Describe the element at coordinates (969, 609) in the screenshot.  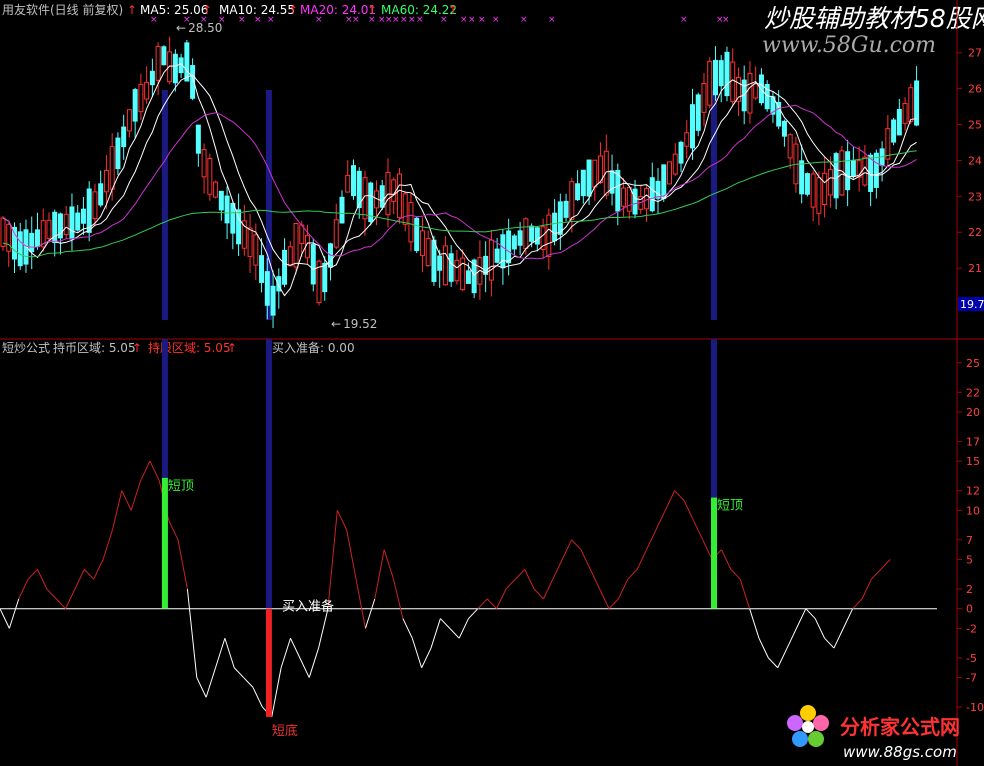
I see `lower-tick-label: 0` at that location.